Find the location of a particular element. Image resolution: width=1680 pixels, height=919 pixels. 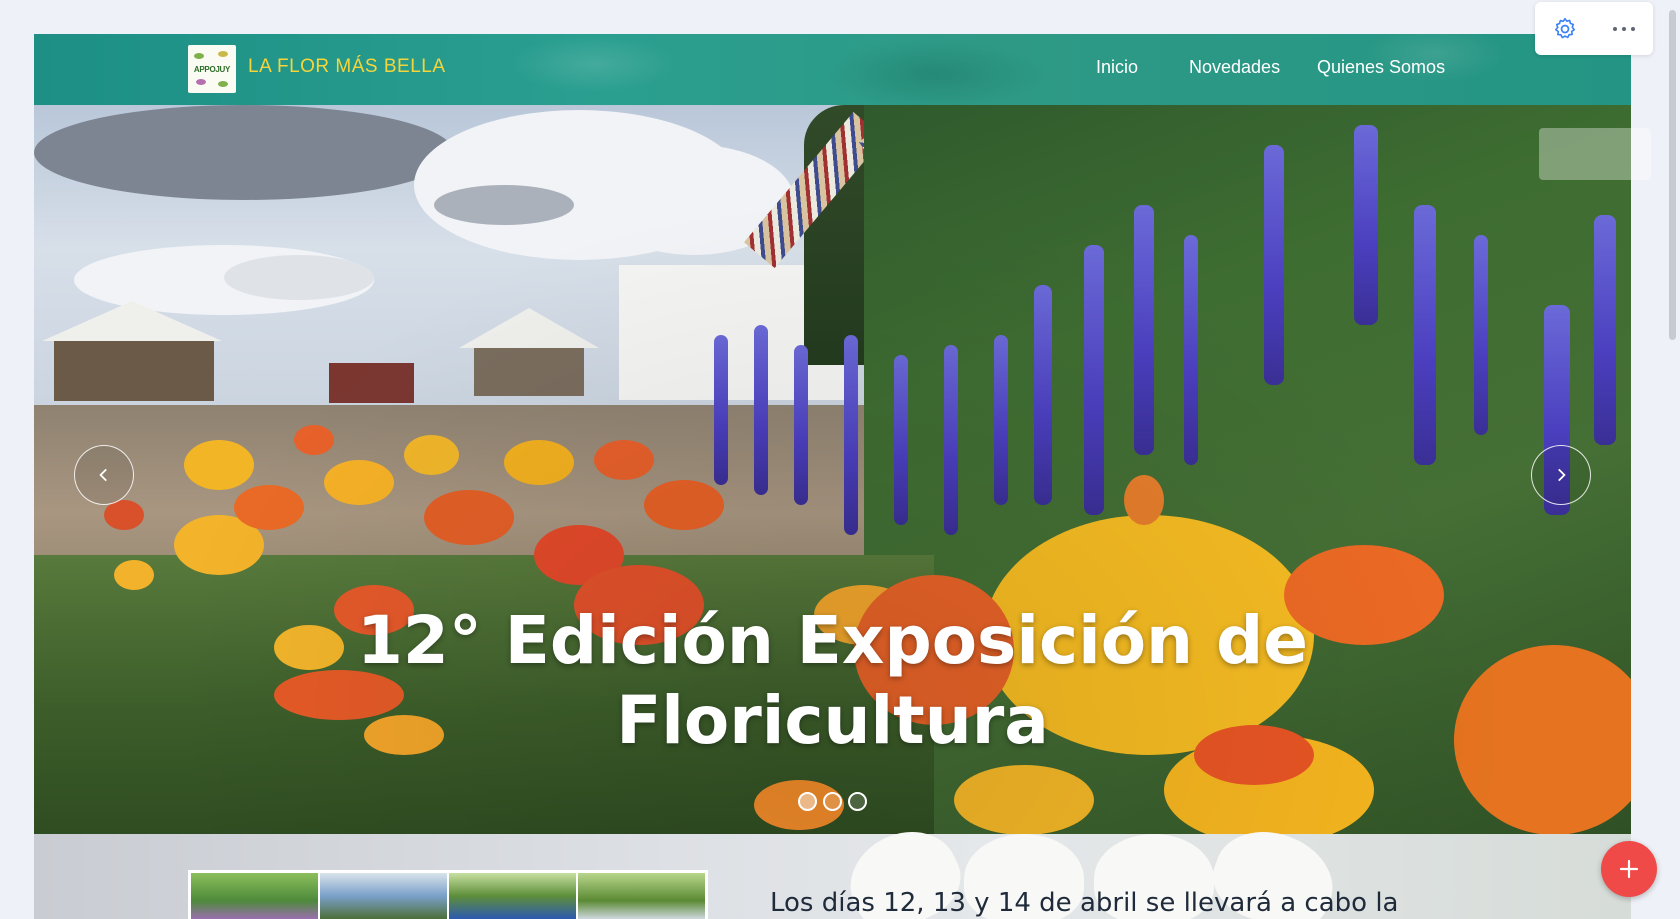

chevron-right-icon is located at coordinates (1562, 475).